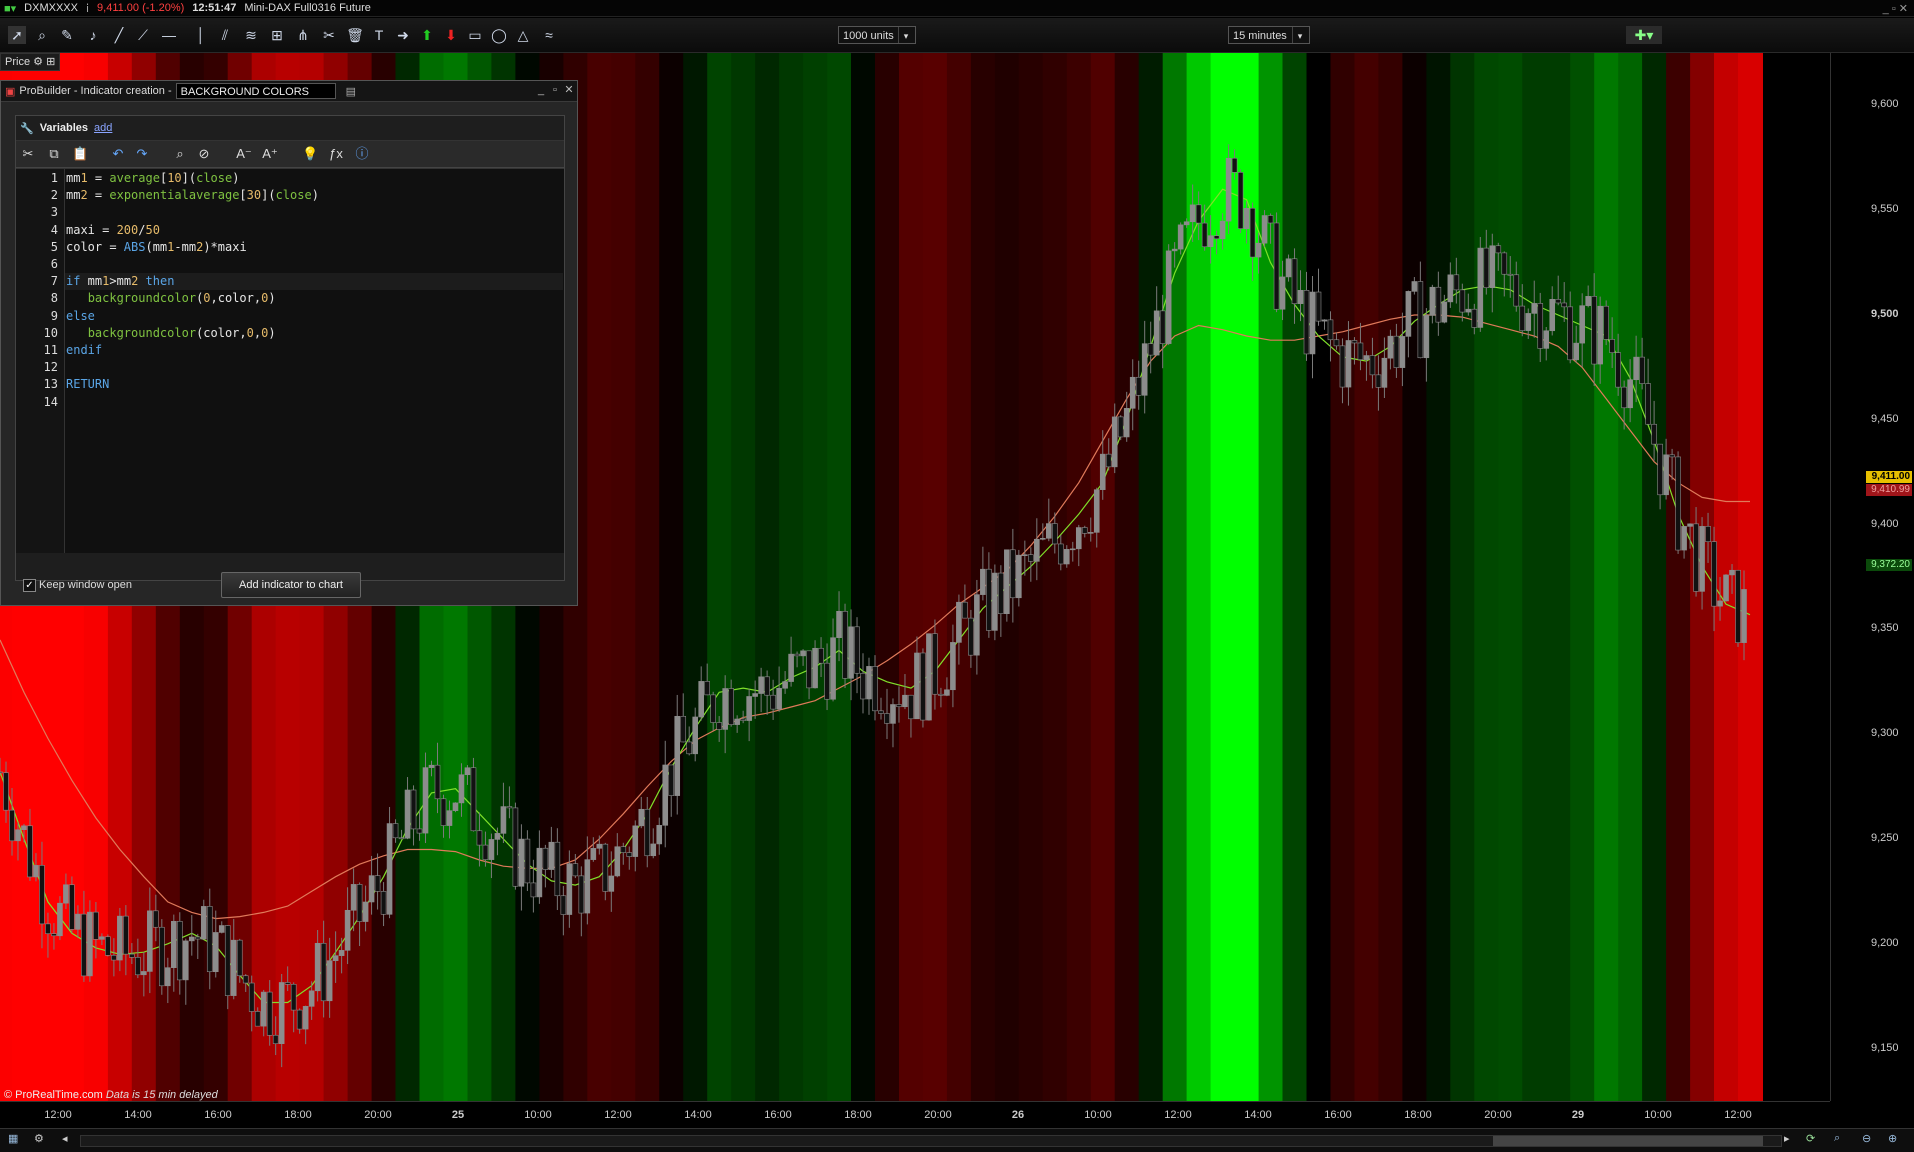 This screenshot has width=1914, height=1152. Describe the element at coordinates (451, 35) in the screenshot. I see `arrow-down-icon: ⬇` at that location.